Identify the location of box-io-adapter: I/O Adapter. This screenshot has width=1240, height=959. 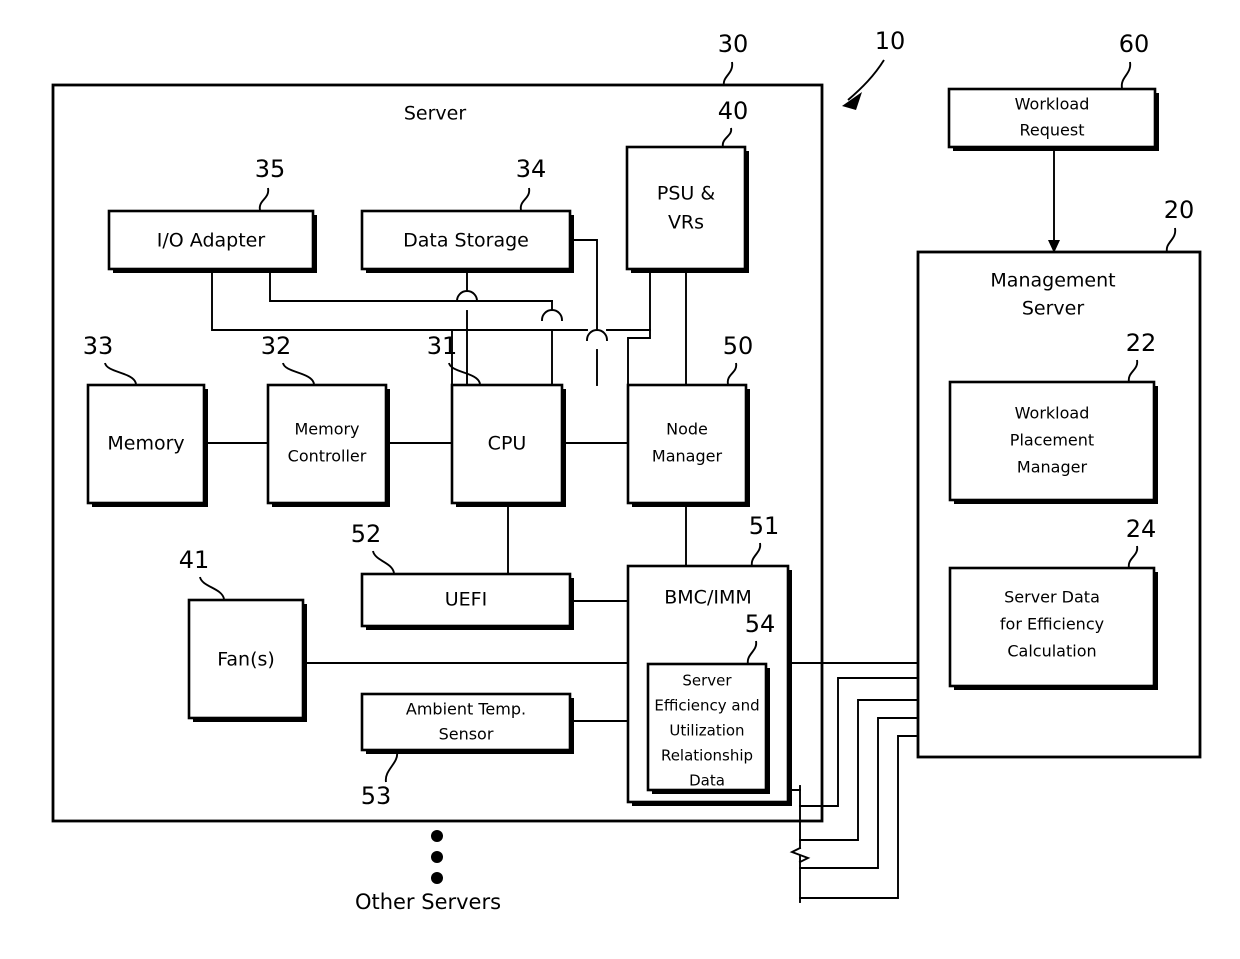
(212, 241).